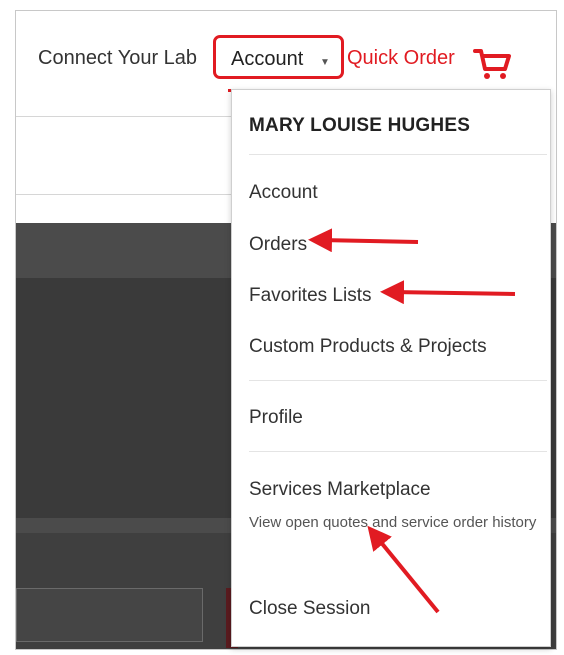 Image resolution: width=564 pixels, height=655 pixels. I want to click on menu-item-close-session: Close Session, so click(309, 609).